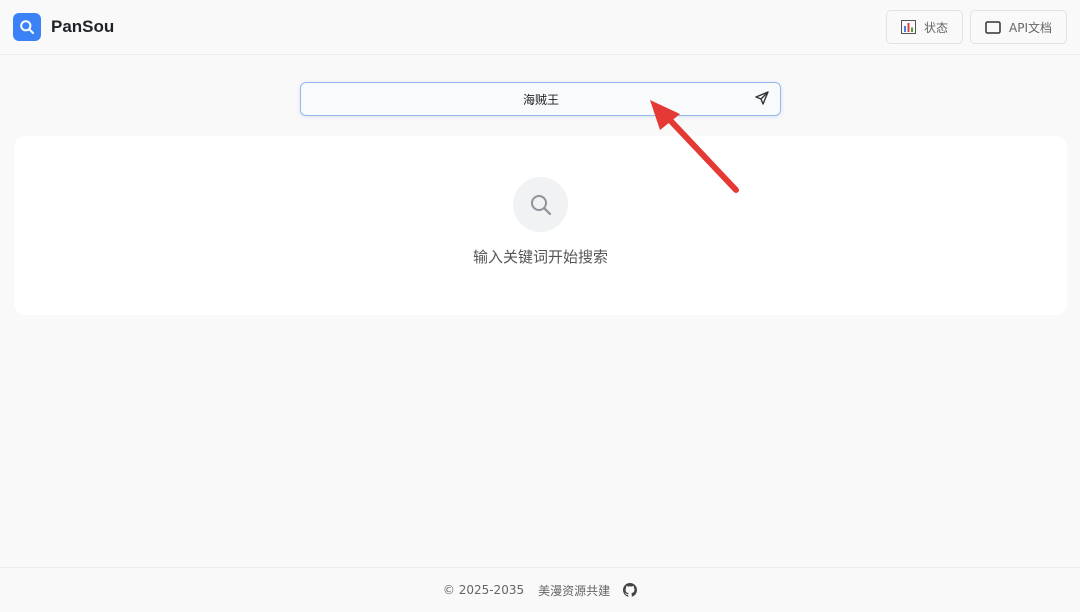 The image size is (1080, 612). I want to click on status-button: 状态, so click(924, 27).